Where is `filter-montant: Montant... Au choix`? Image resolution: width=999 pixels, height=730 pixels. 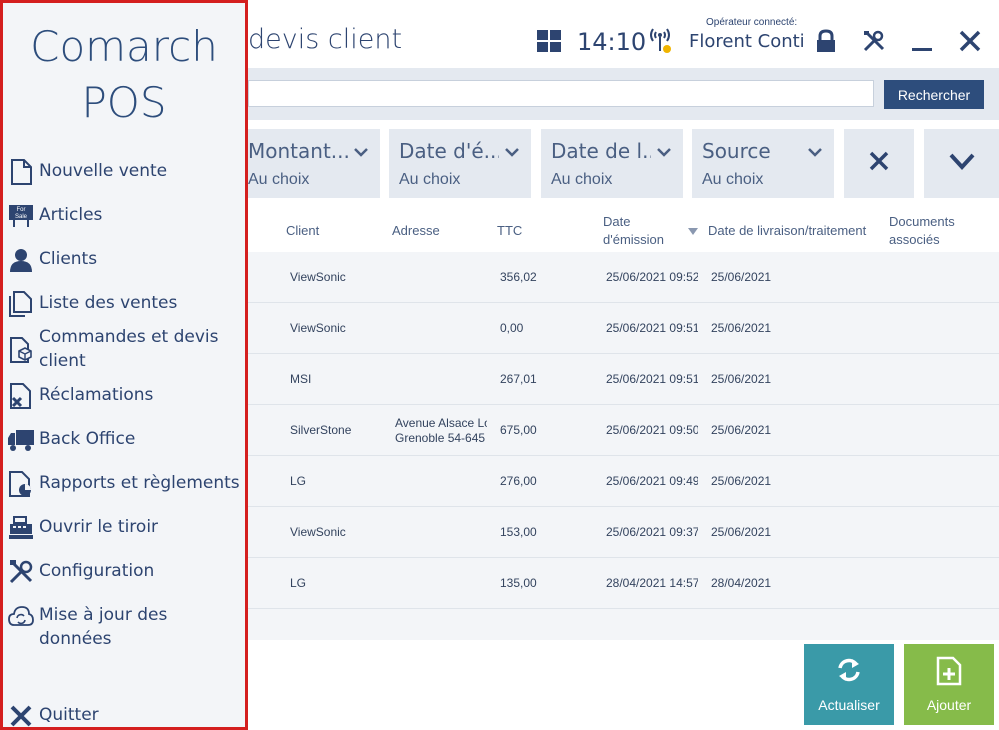
filter-montant: Montant... Au choix is located at coordinates (309, 163).